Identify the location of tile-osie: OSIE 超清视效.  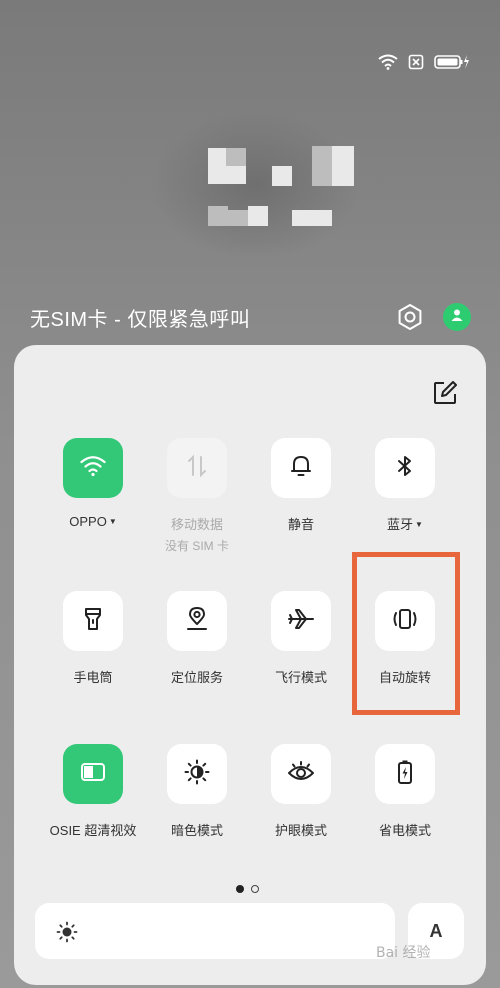
(93, 791).